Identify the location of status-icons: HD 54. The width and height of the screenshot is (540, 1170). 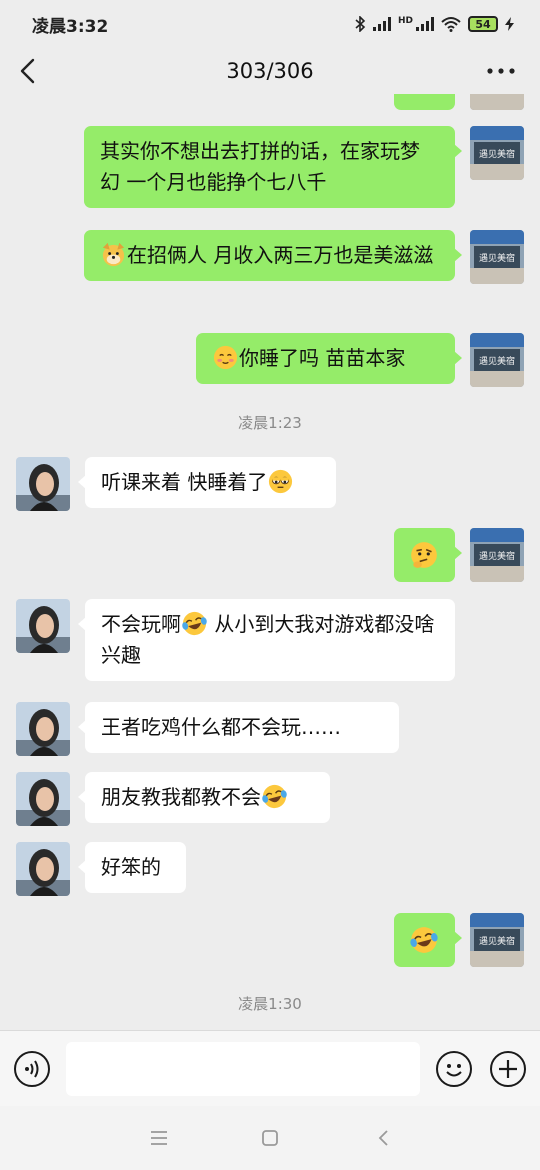
(434, 24).